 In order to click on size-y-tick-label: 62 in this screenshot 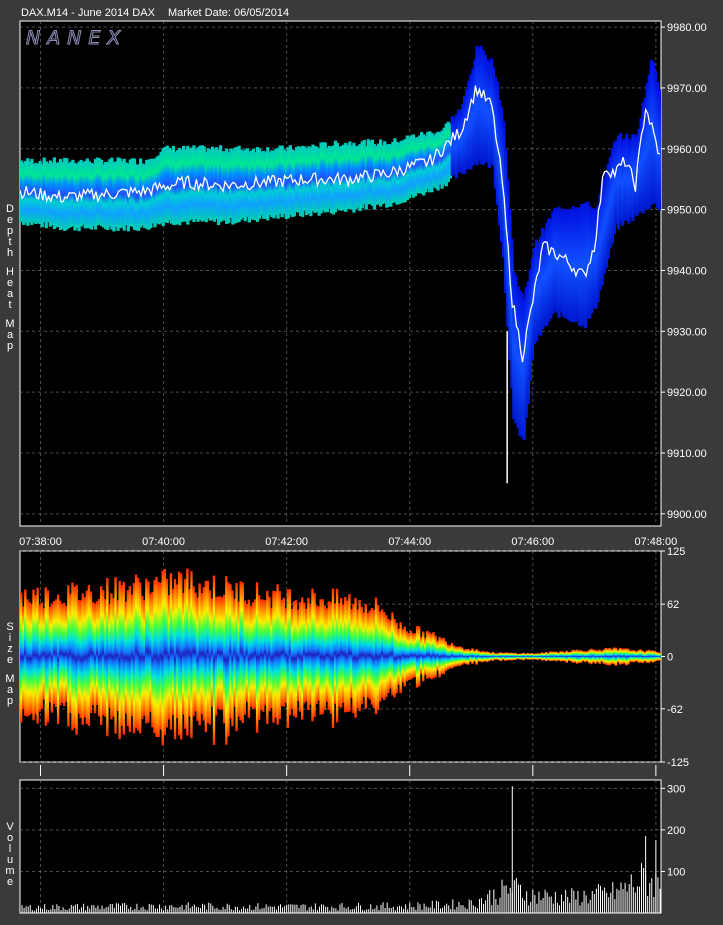, I will do `click(673, 605)`.